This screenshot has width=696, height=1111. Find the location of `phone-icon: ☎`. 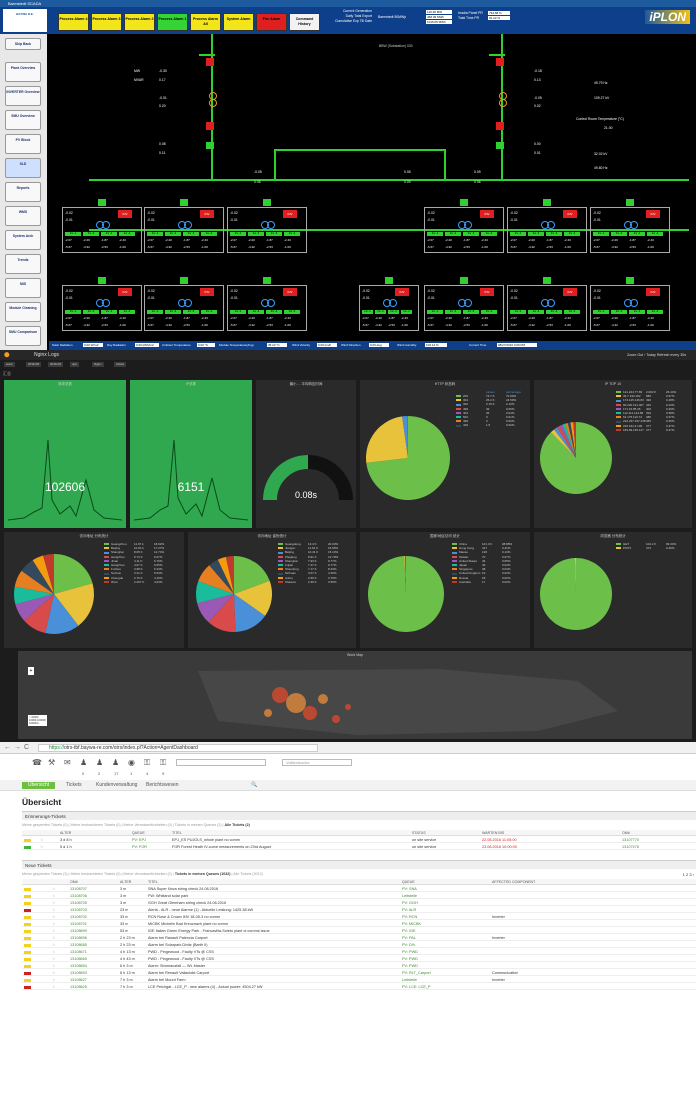

phone-icon: ☎ is located at coordinates (37, 762).